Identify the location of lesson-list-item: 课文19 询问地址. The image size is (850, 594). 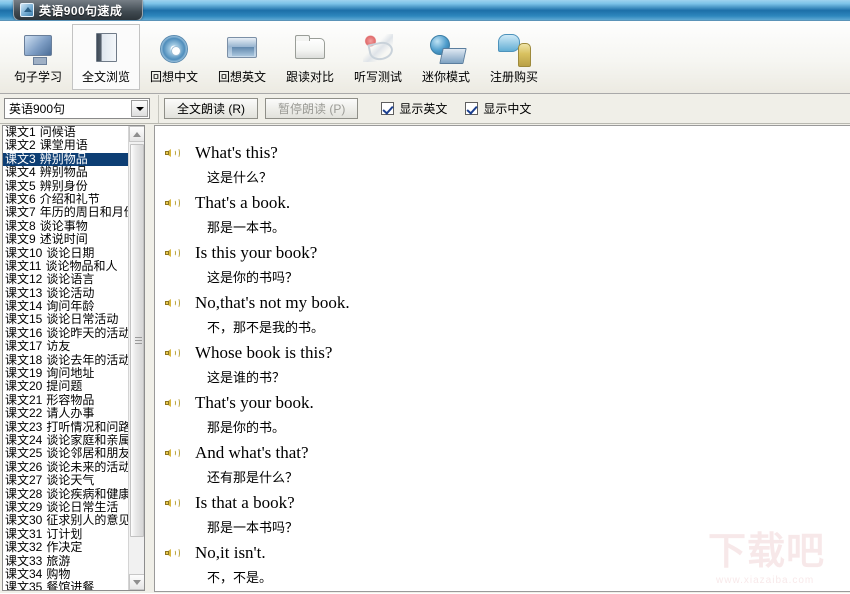
(65, 373).